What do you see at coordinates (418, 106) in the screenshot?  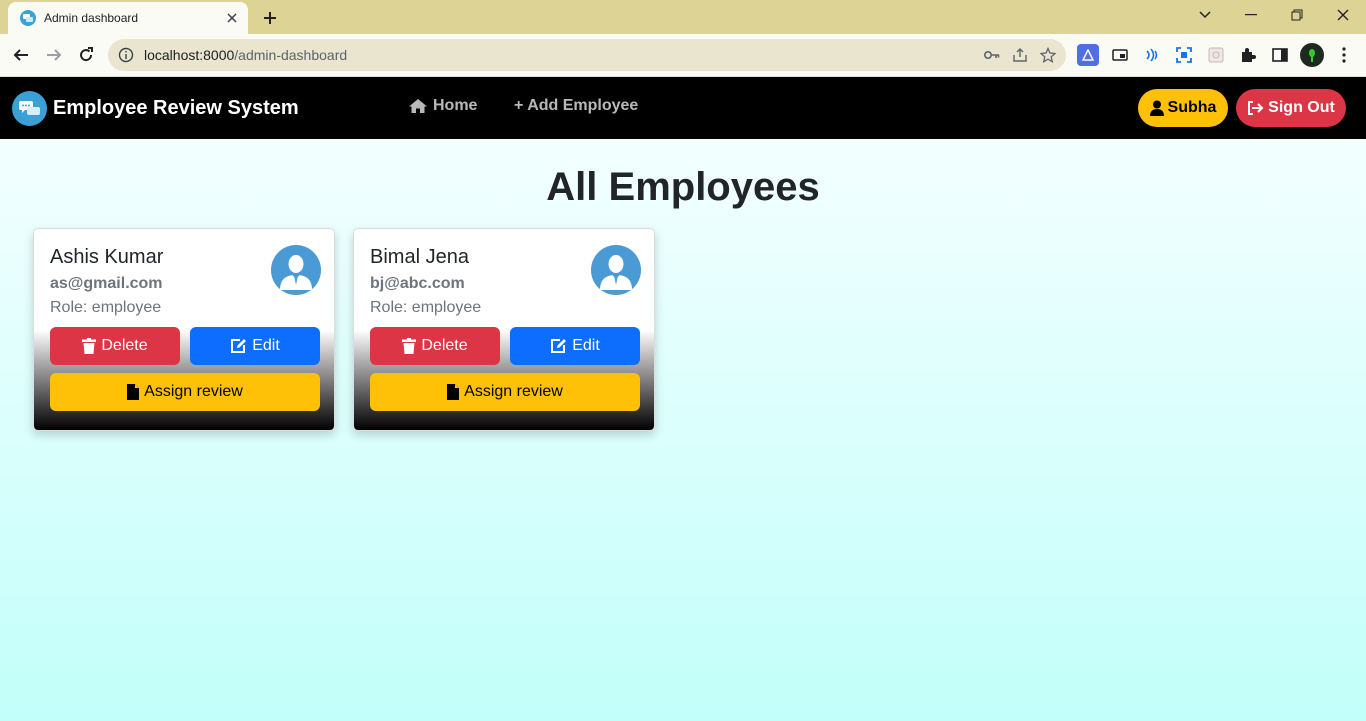 I see `house-icon` at bounding box center [418, 106].